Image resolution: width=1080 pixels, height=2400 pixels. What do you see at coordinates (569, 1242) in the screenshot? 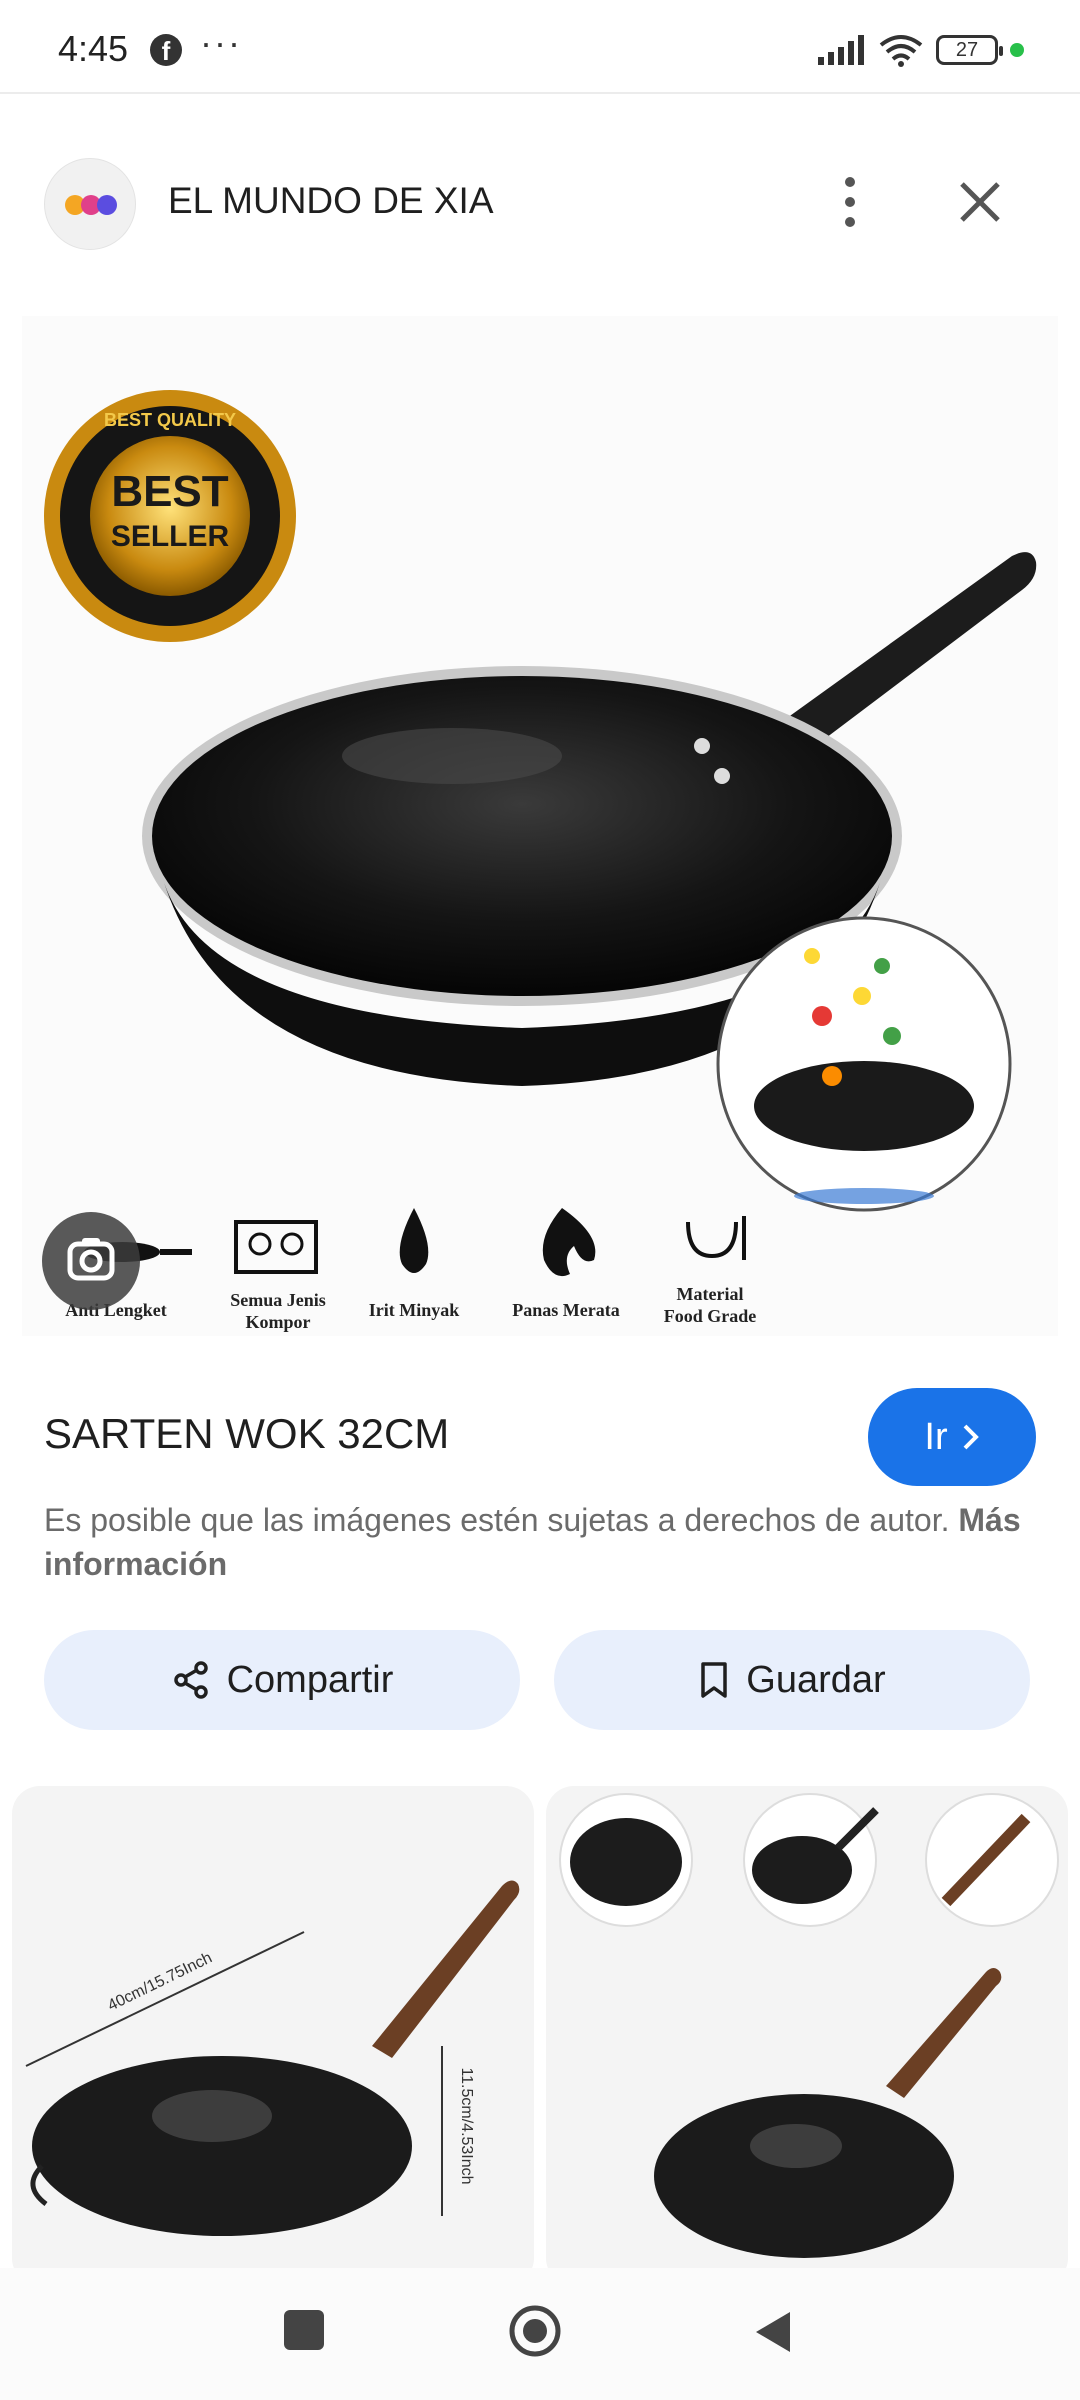
I see `feature-flame-icon` at bounding box center [569, 1242].